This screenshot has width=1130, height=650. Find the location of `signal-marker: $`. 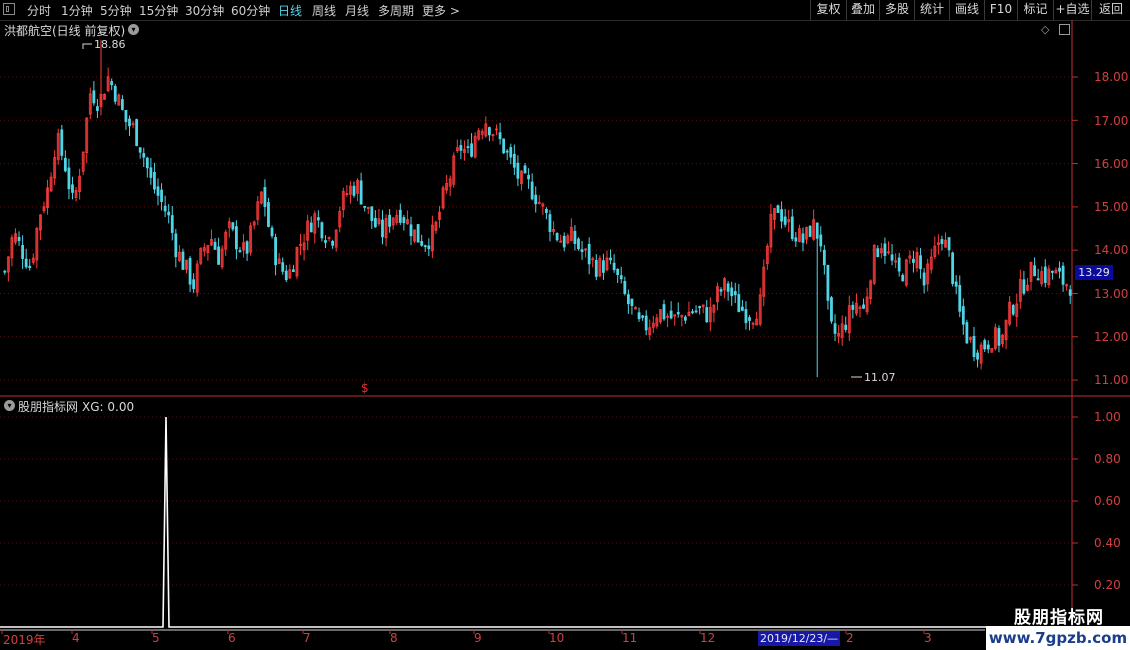

signal-marker: $ is located at coordinates (365, 388).